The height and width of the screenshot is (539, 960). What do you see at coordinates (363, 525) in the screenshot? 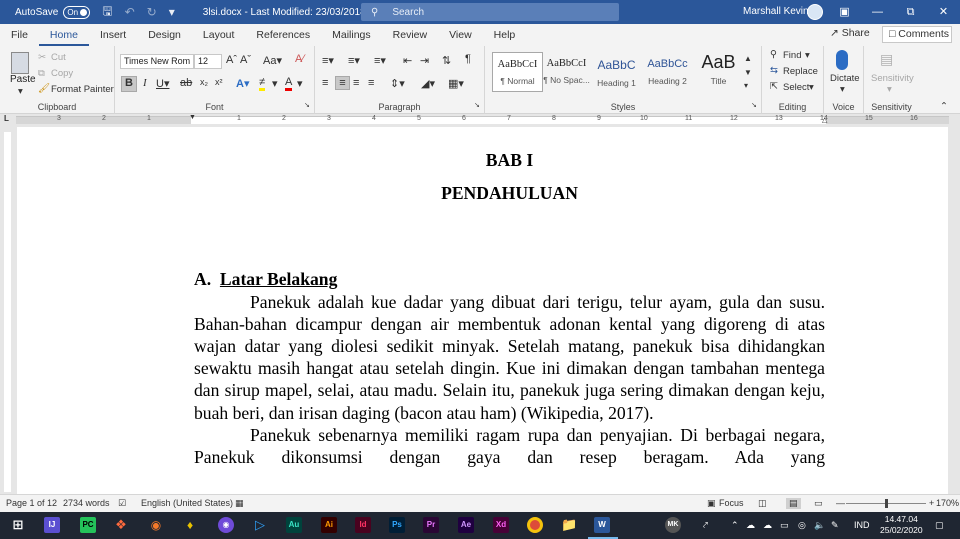
I see `indesign-icon: Id` at bounding box center [363, 525].